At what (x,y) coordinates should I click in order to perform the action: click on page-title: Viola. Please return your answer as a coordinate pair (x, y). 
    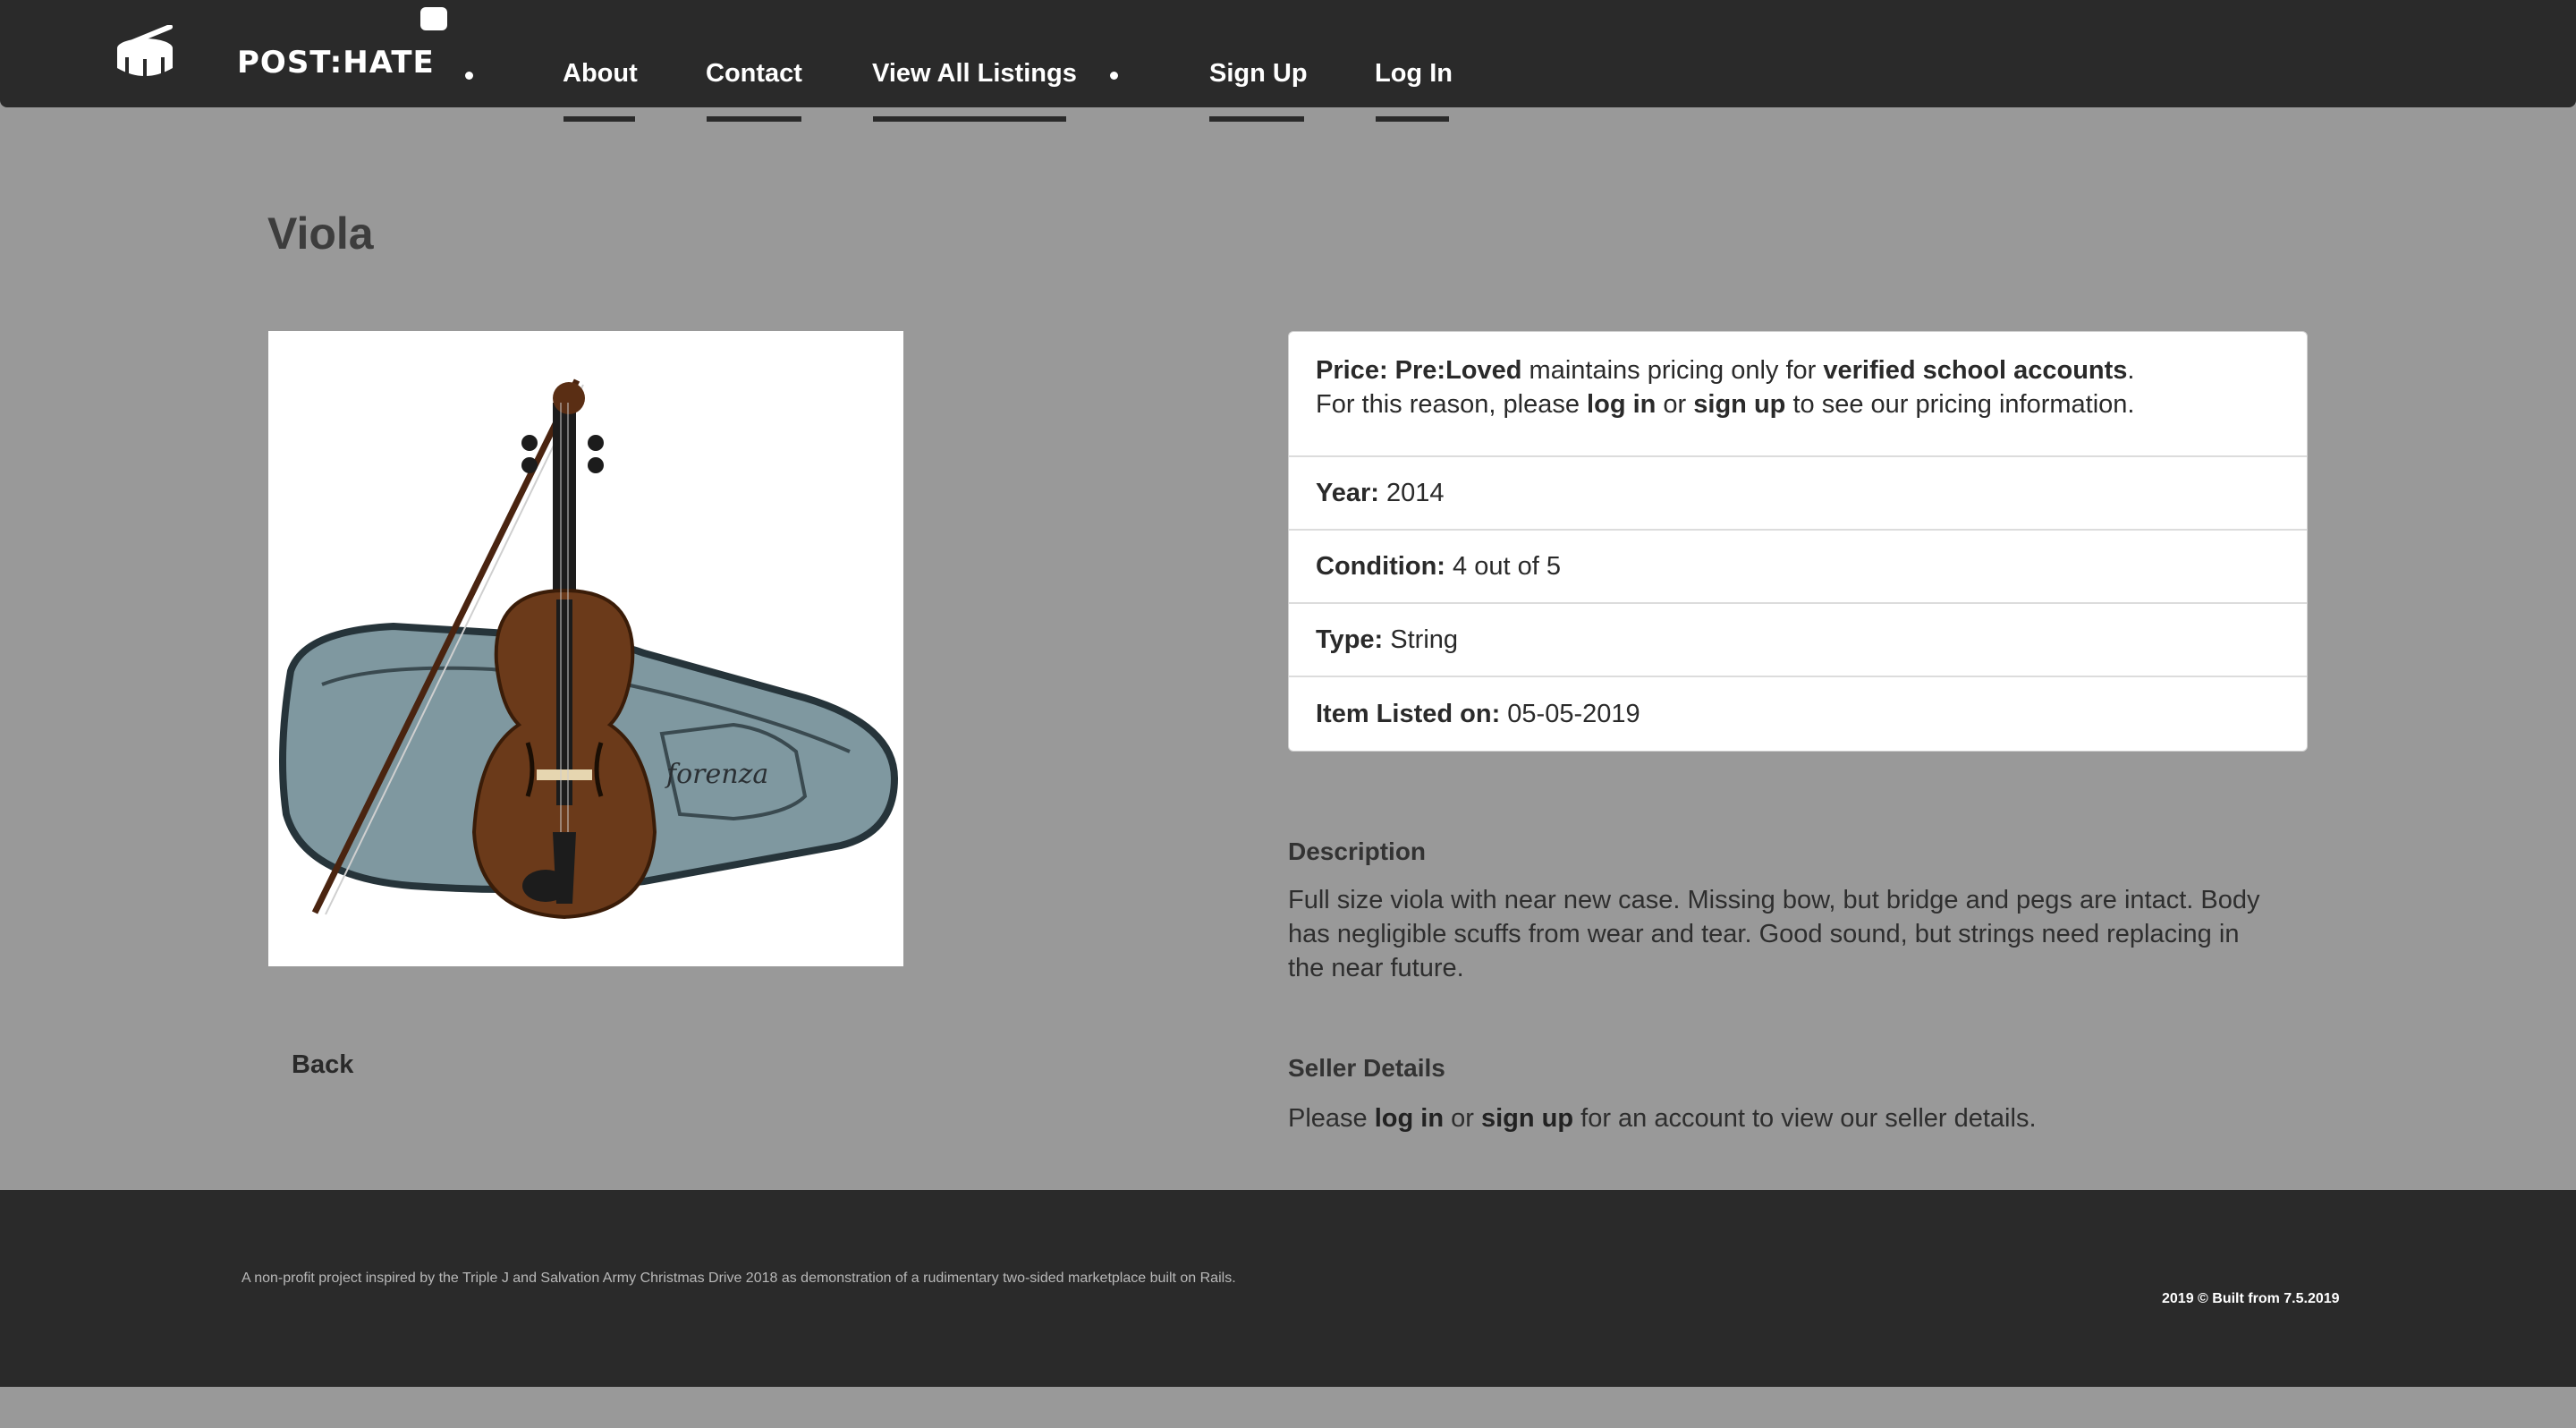
    Looking at the image, I should click on (320, 234).